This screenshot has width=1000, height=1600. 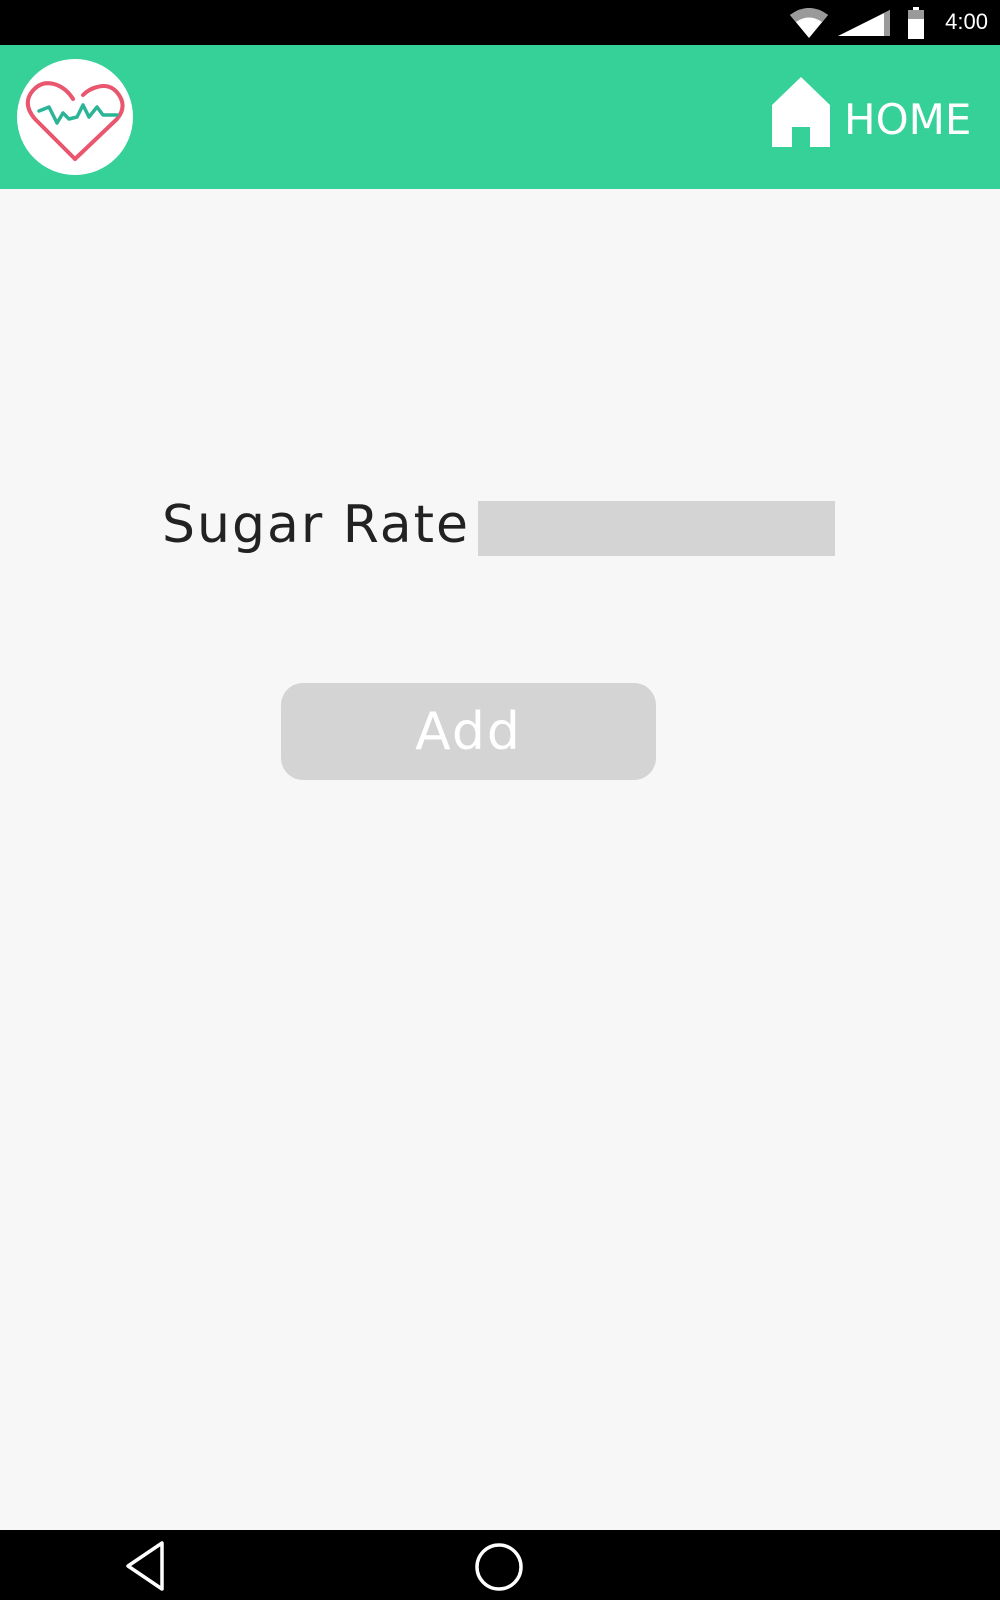 I want to click on app-bar: HOME, so click(x=500, y=117).